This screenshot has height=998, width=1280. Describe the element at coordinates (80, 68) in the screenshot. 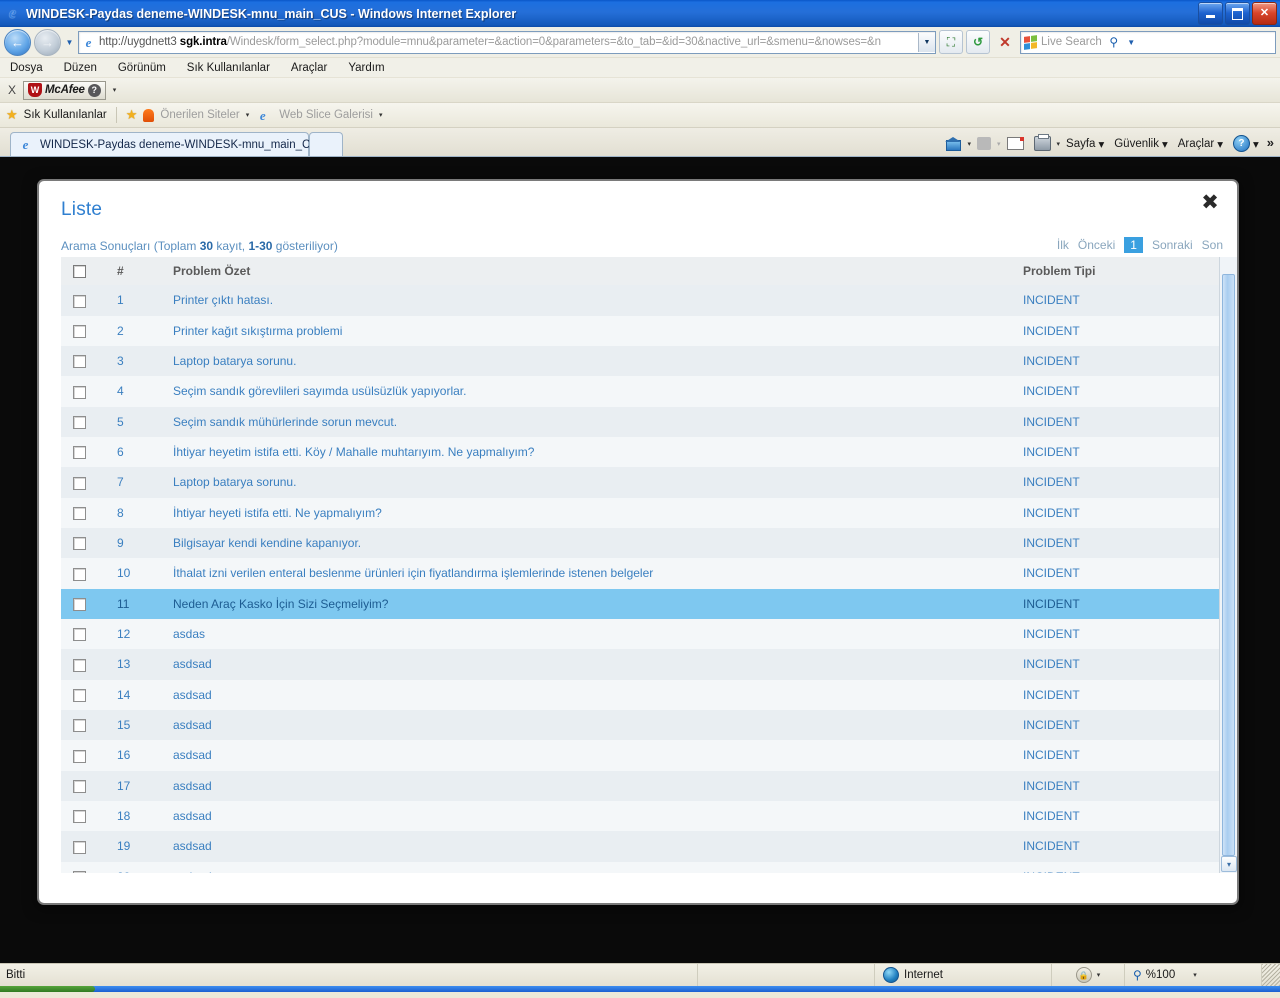

I see `menu-item-duzen: Düzen` at that location.